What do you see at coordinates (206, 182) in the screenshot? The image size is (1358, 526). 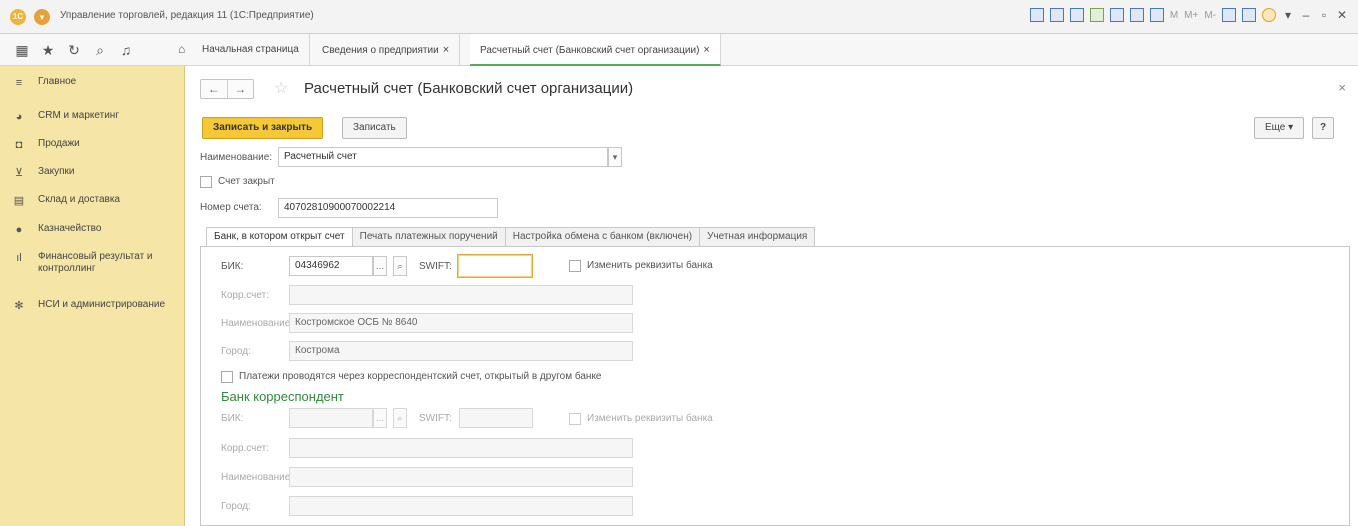 I see `account-closed-checkbox` at bounding box center [206, 182].